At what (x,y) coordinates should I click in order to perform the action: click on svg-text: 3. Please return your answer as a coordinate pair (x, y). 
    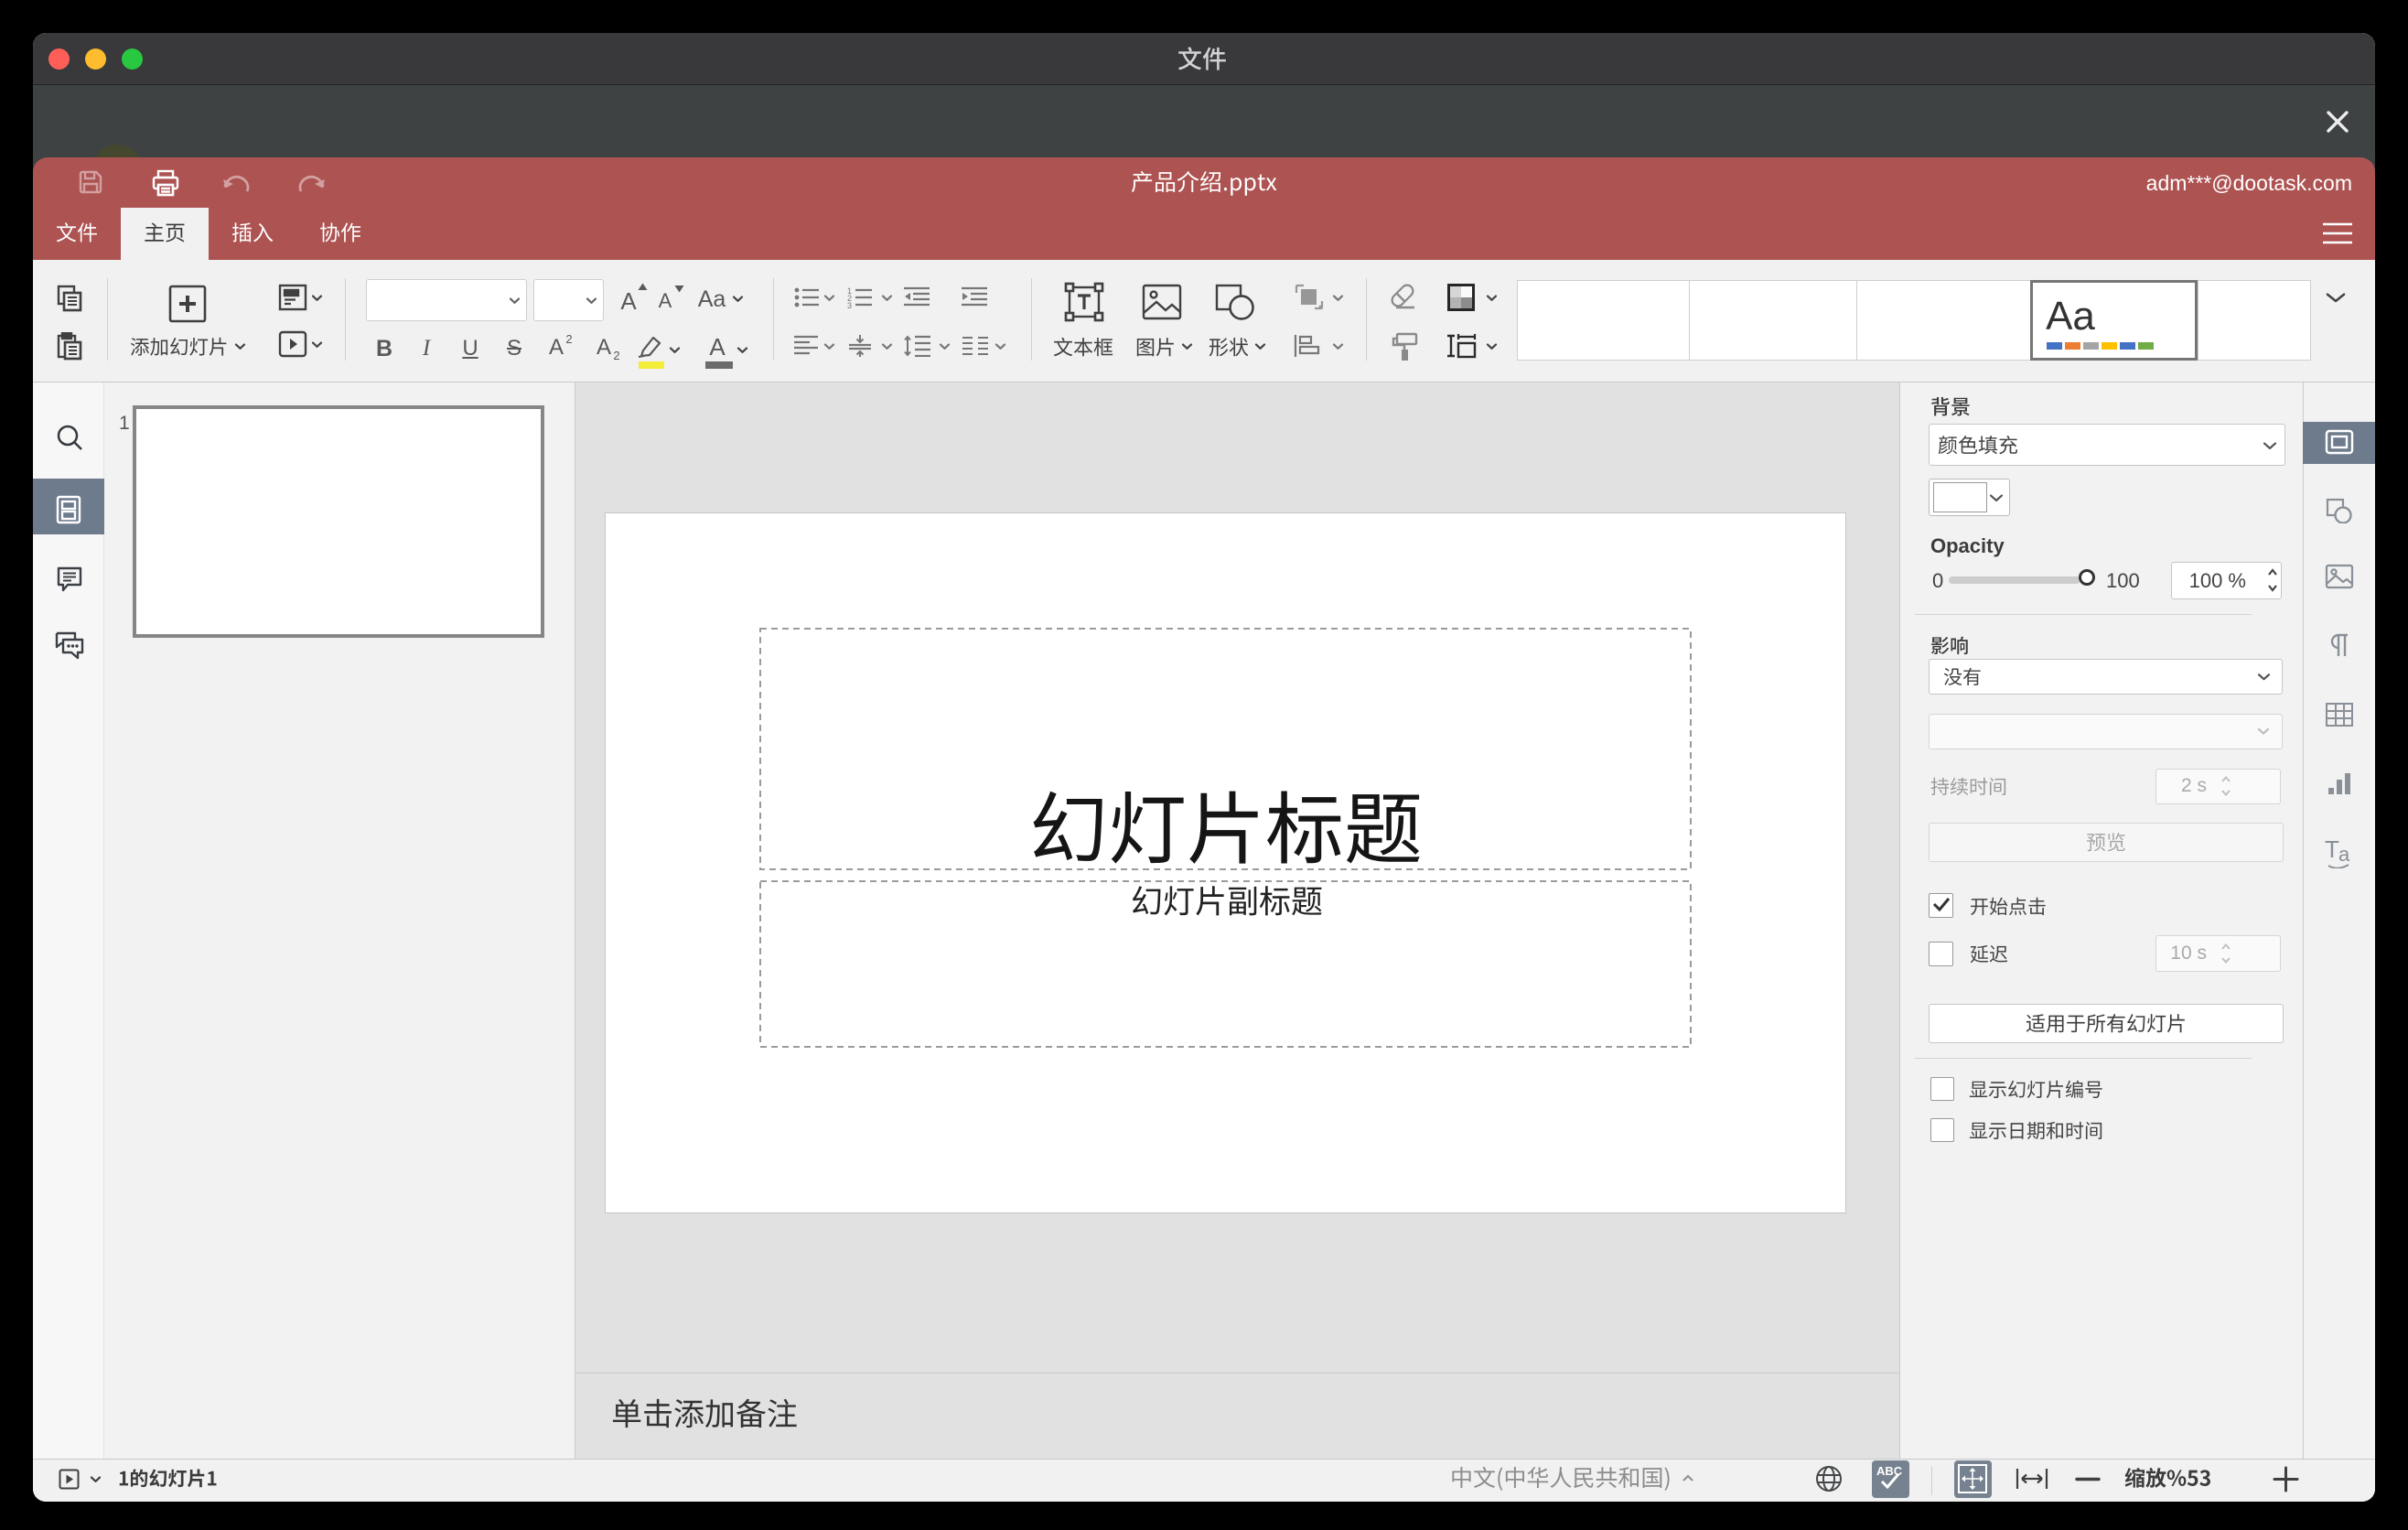
    Looking at the image, I should click on (849, 304).